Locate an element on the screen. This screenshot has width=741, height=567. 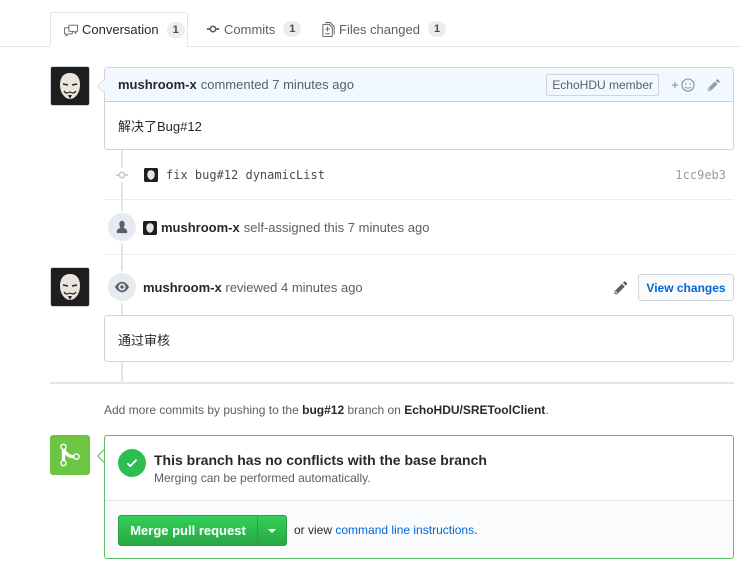
review-timestamp: reviewed 4 minutes ago is located at coordinates (293, 287).